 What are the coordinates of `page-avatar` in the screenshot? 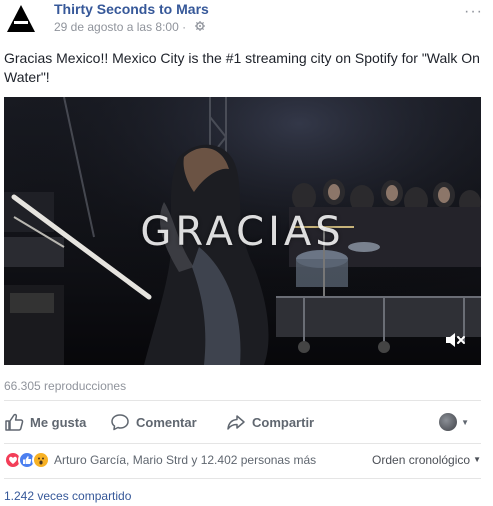 It's located at (21, 19).